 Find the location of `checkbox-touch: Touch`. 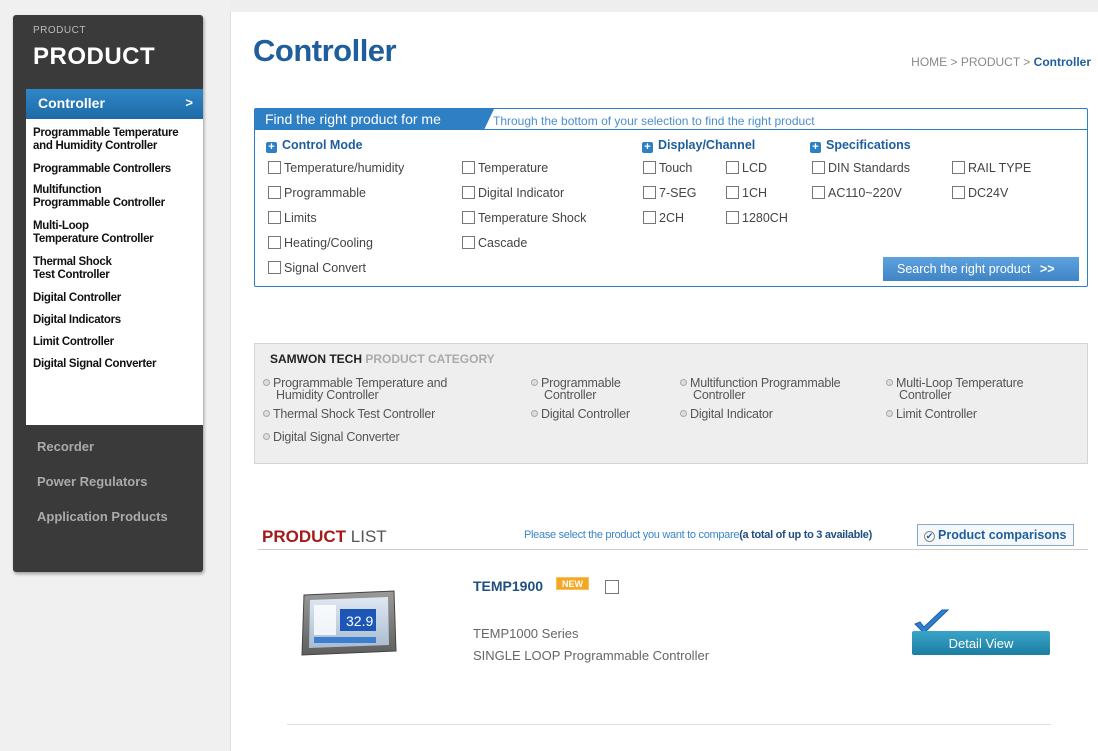

checkbox-touch: Touch is located at coordinates (667, 168).